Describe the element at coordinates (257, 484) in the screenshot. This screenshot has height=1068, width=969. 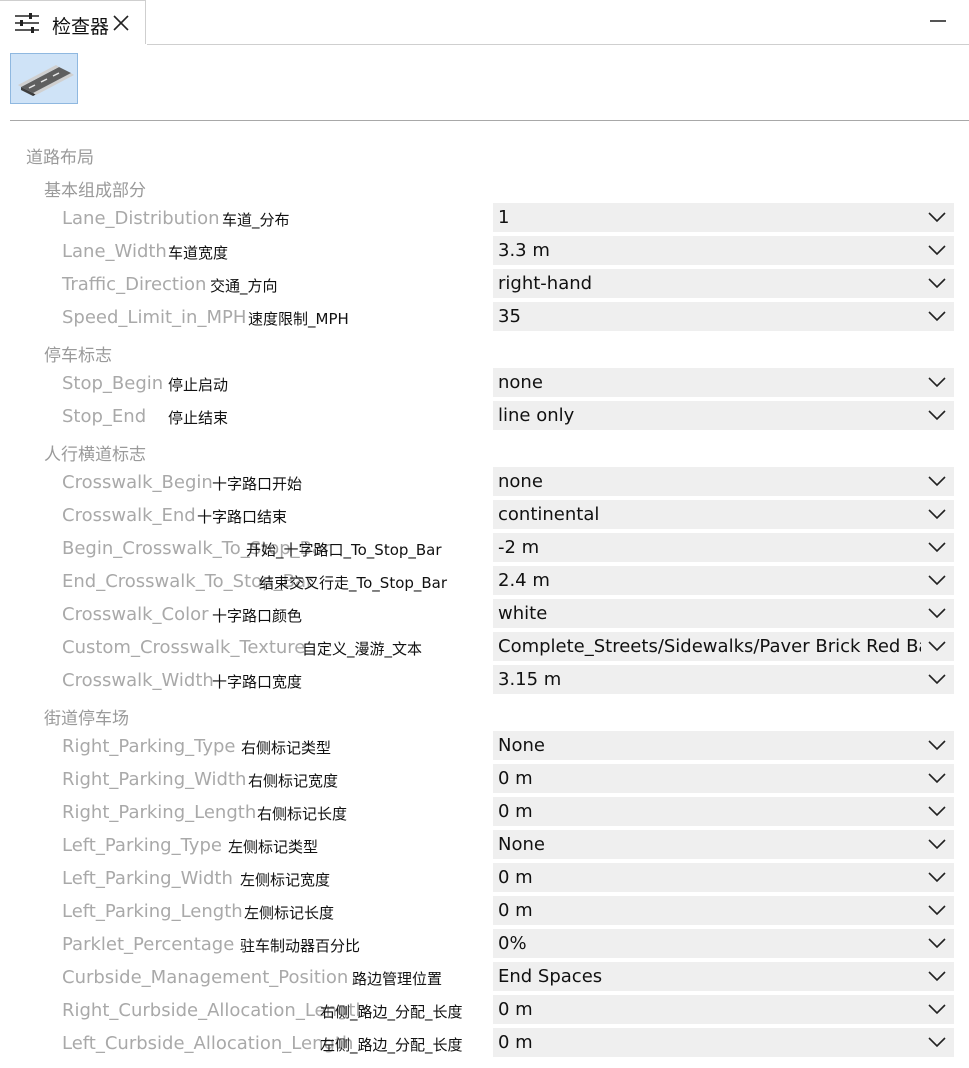
I see `property-alias: 十字路口开始` at that location.